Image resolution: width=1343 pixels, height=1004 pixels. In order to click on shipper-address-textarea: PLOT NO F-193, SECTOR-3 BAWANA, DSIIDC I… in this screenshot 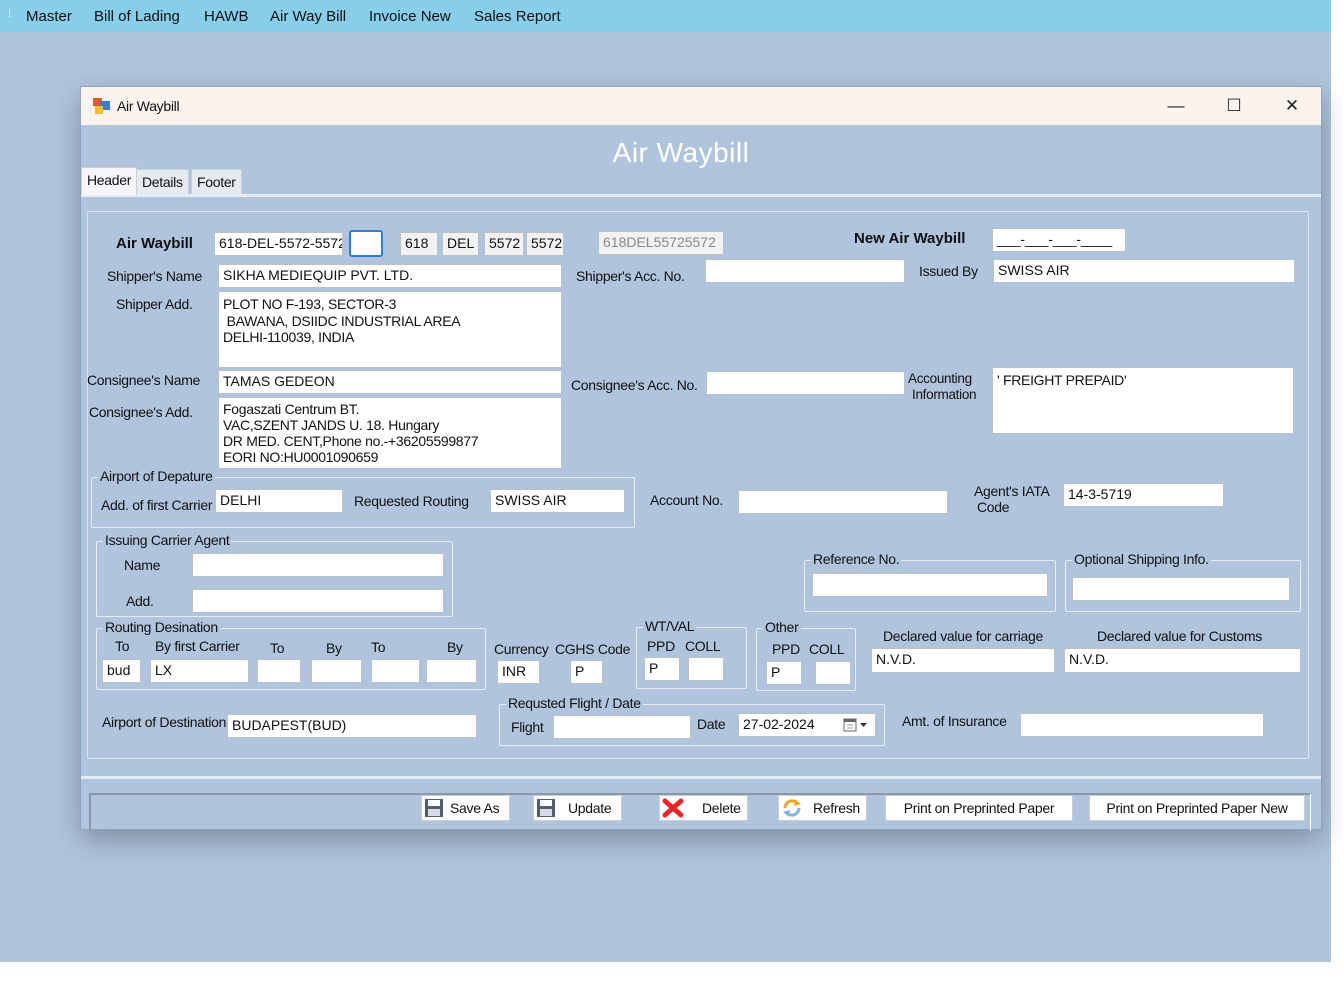, I will do `click(390, 329)`.